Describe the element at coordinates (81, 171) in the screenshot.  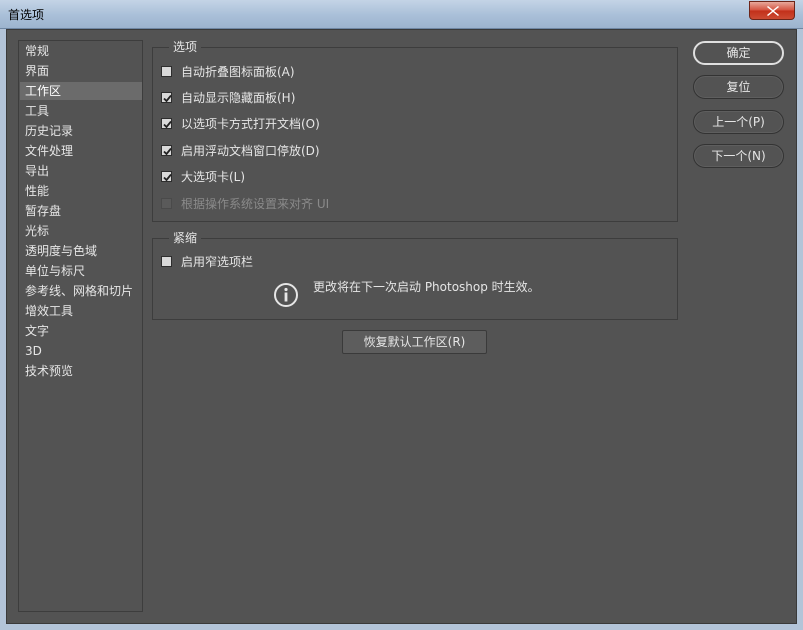
I see `sidebar-item-export: 导出` at that location.